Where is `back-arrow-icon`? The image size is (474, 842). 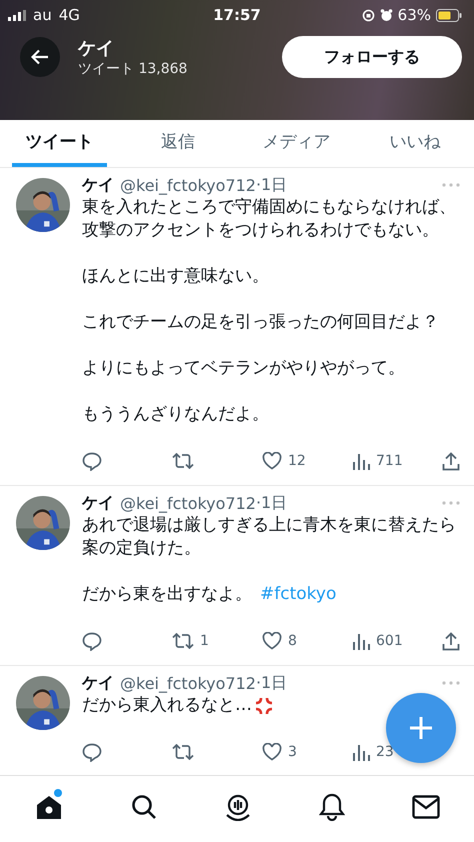 back-arrow-icon is located at coordinates (40, 57).